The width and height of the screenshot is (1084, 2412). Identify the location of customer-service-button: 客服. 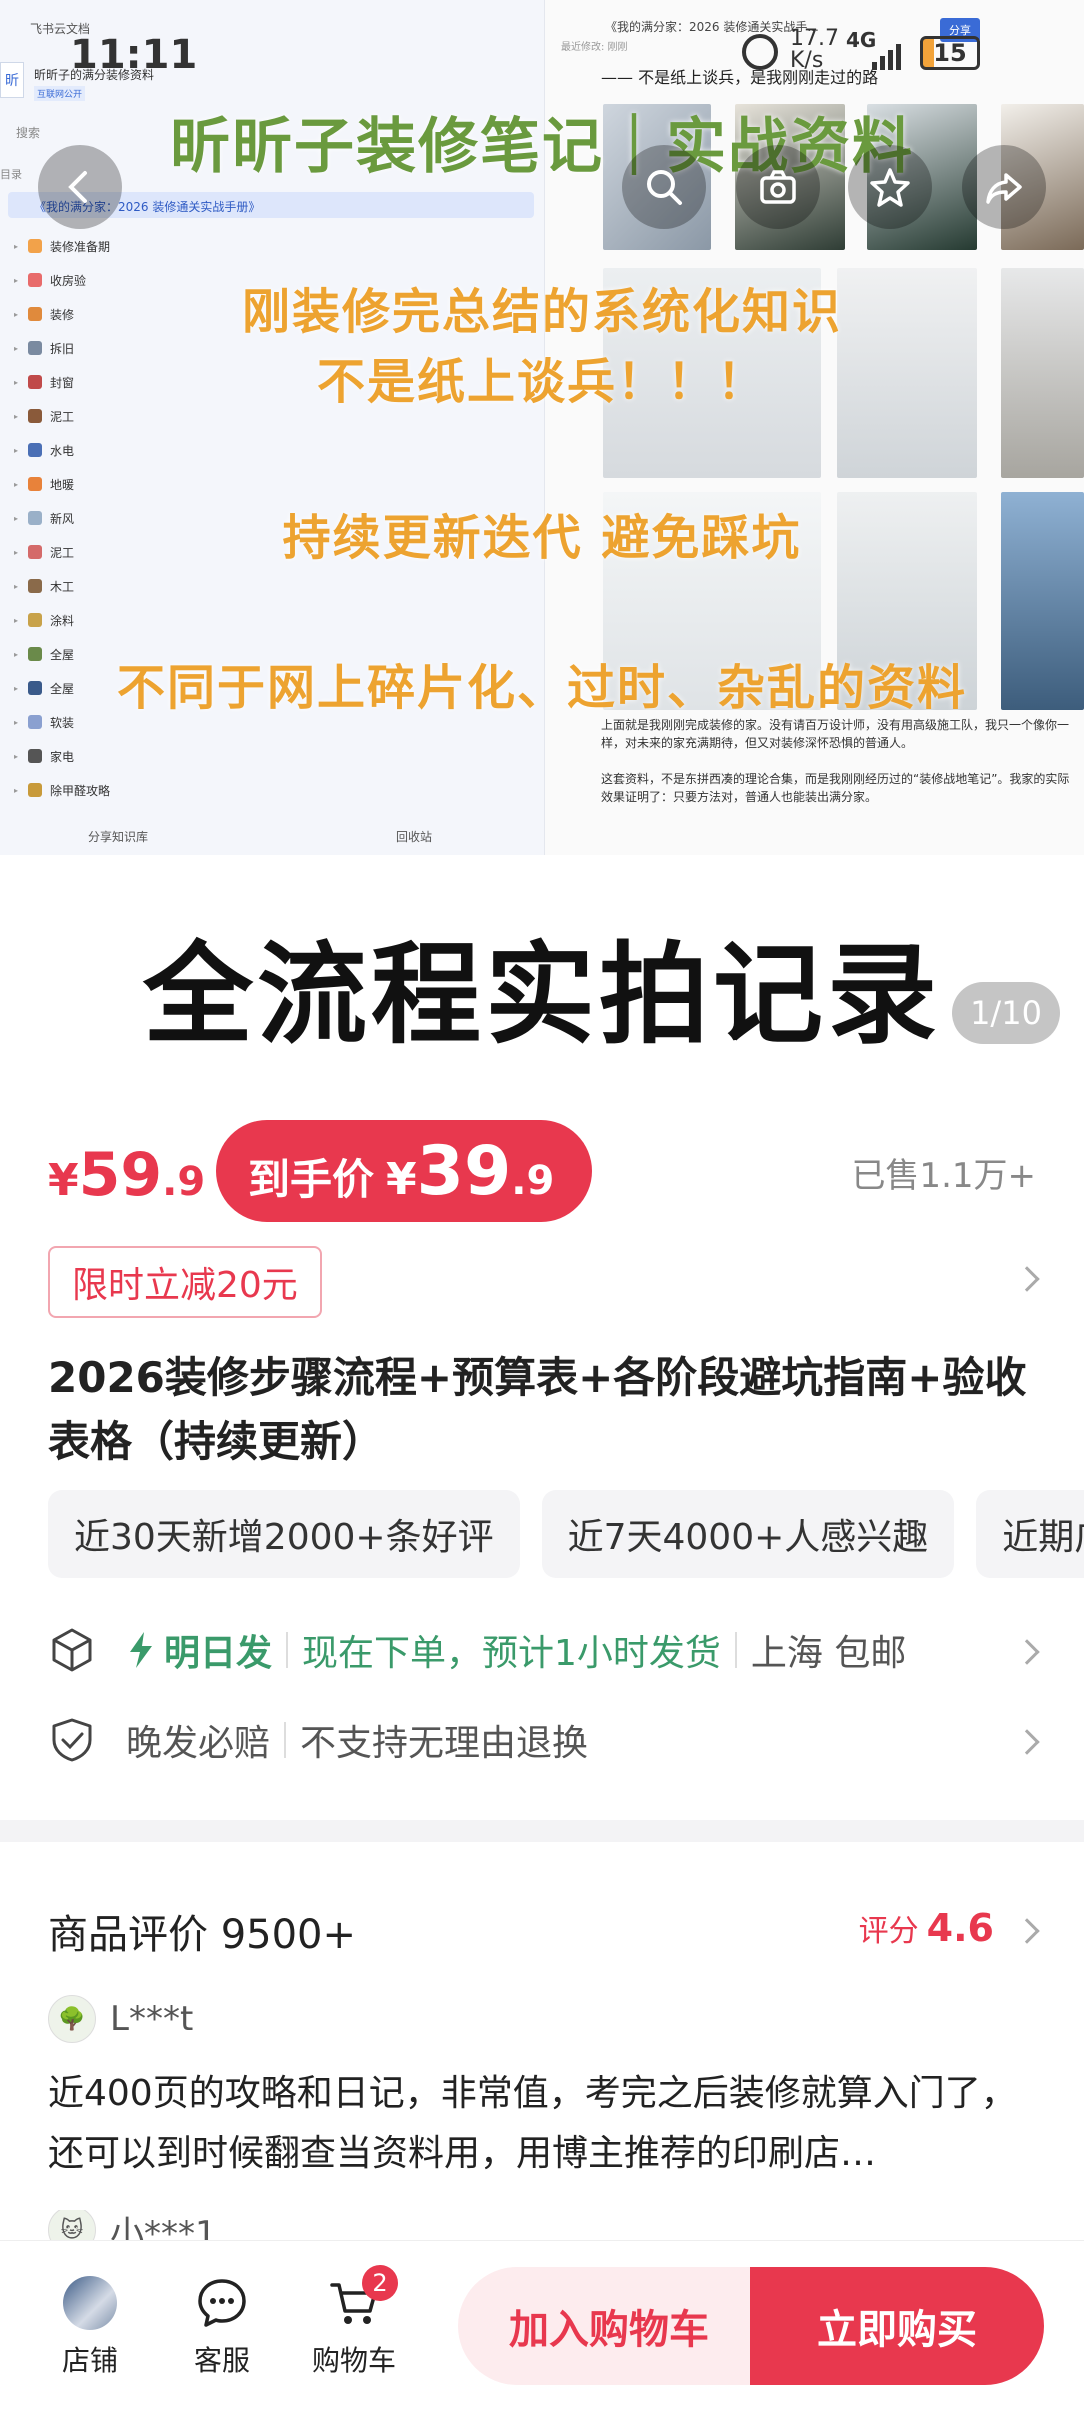
(222, 2327).